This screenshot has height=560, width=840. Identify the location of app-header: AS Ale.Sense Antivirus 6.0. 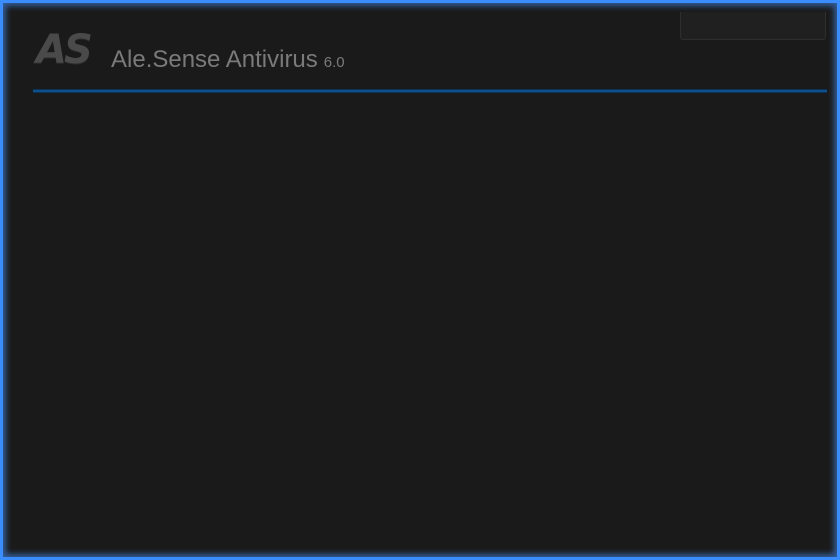
(420, 52).